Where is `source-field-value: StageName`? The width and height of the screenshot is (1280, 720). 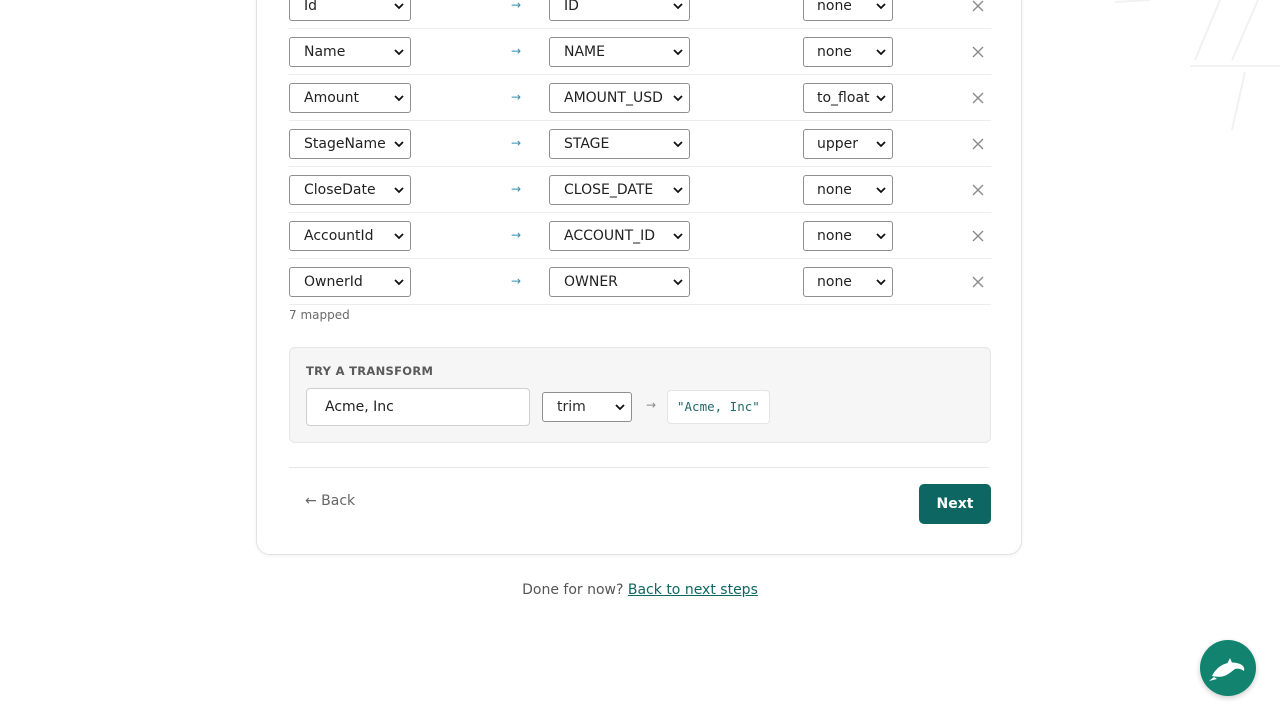
source-field-value: StageName is located at coordinates (345, 144).